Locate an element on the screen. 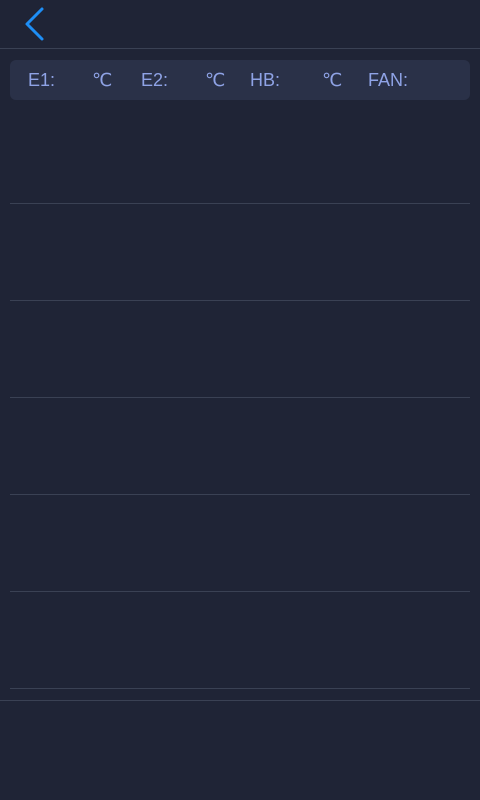 The width and height of the screenshot is (480, 800). chevron-left-icon is located at coordinates (34, 24).